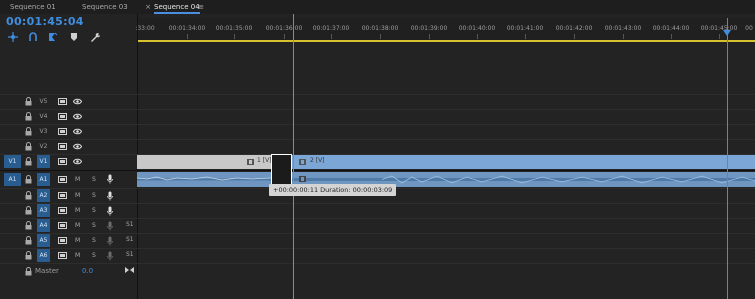 The width and height of the screenshot is (755, 299). Describe the element at coordinates (264, 160) in the screenshot. I see `clip-label: 1 [V]` at that location.